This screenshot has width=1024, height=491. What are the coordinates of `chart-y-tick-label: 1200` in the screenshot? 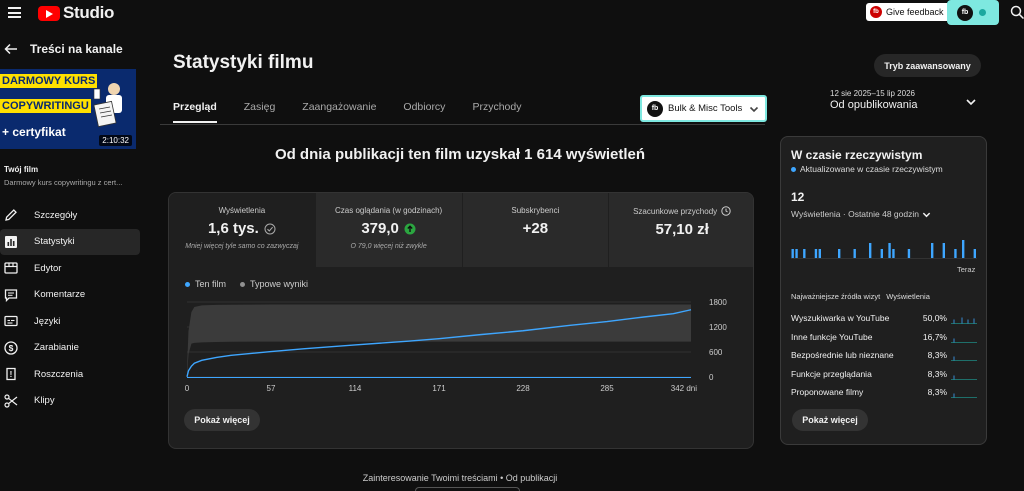 It's located at (718, 327).